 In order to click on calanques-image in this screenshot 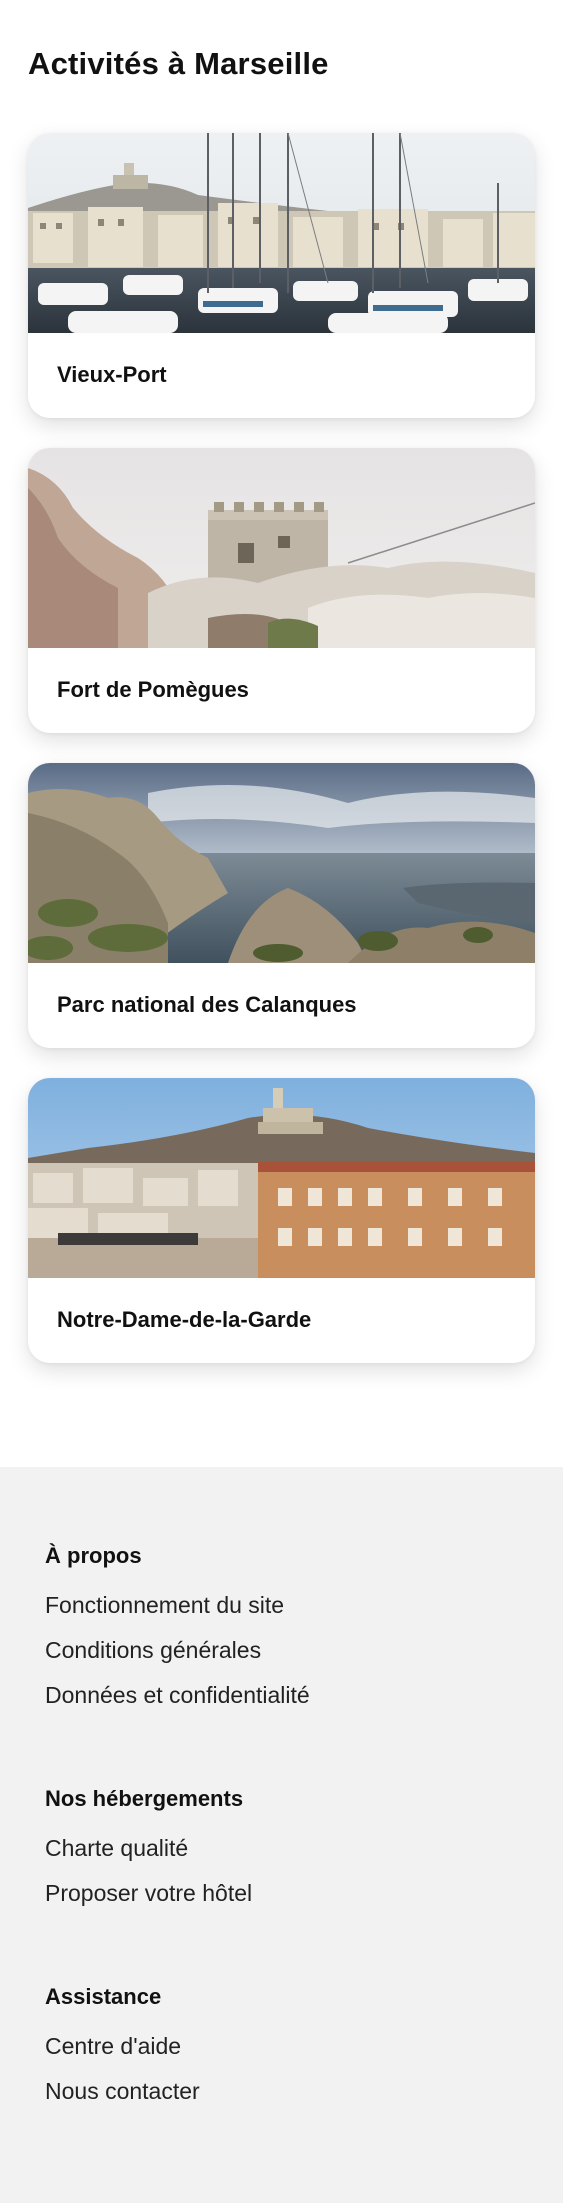, I will do `click(281, 863)`.